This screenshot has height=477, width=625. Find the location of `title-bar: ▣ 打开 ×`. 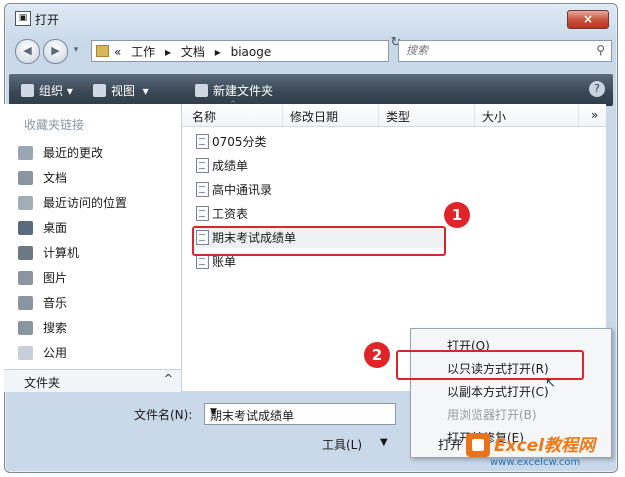

title-bar: ▣ 打开 × is located at coordinates (311, 18).